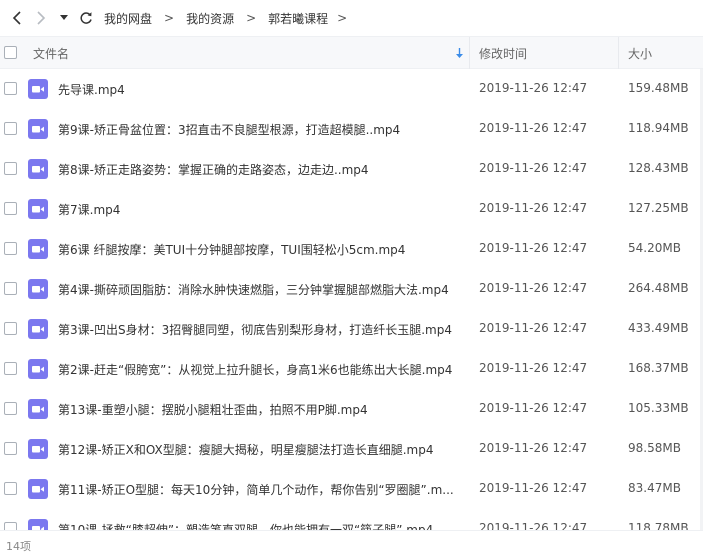  What do you see at coordinates (658, 168) in the screenshot?
I see `file-size: 128.43MB` at bounding box center [658, 168].